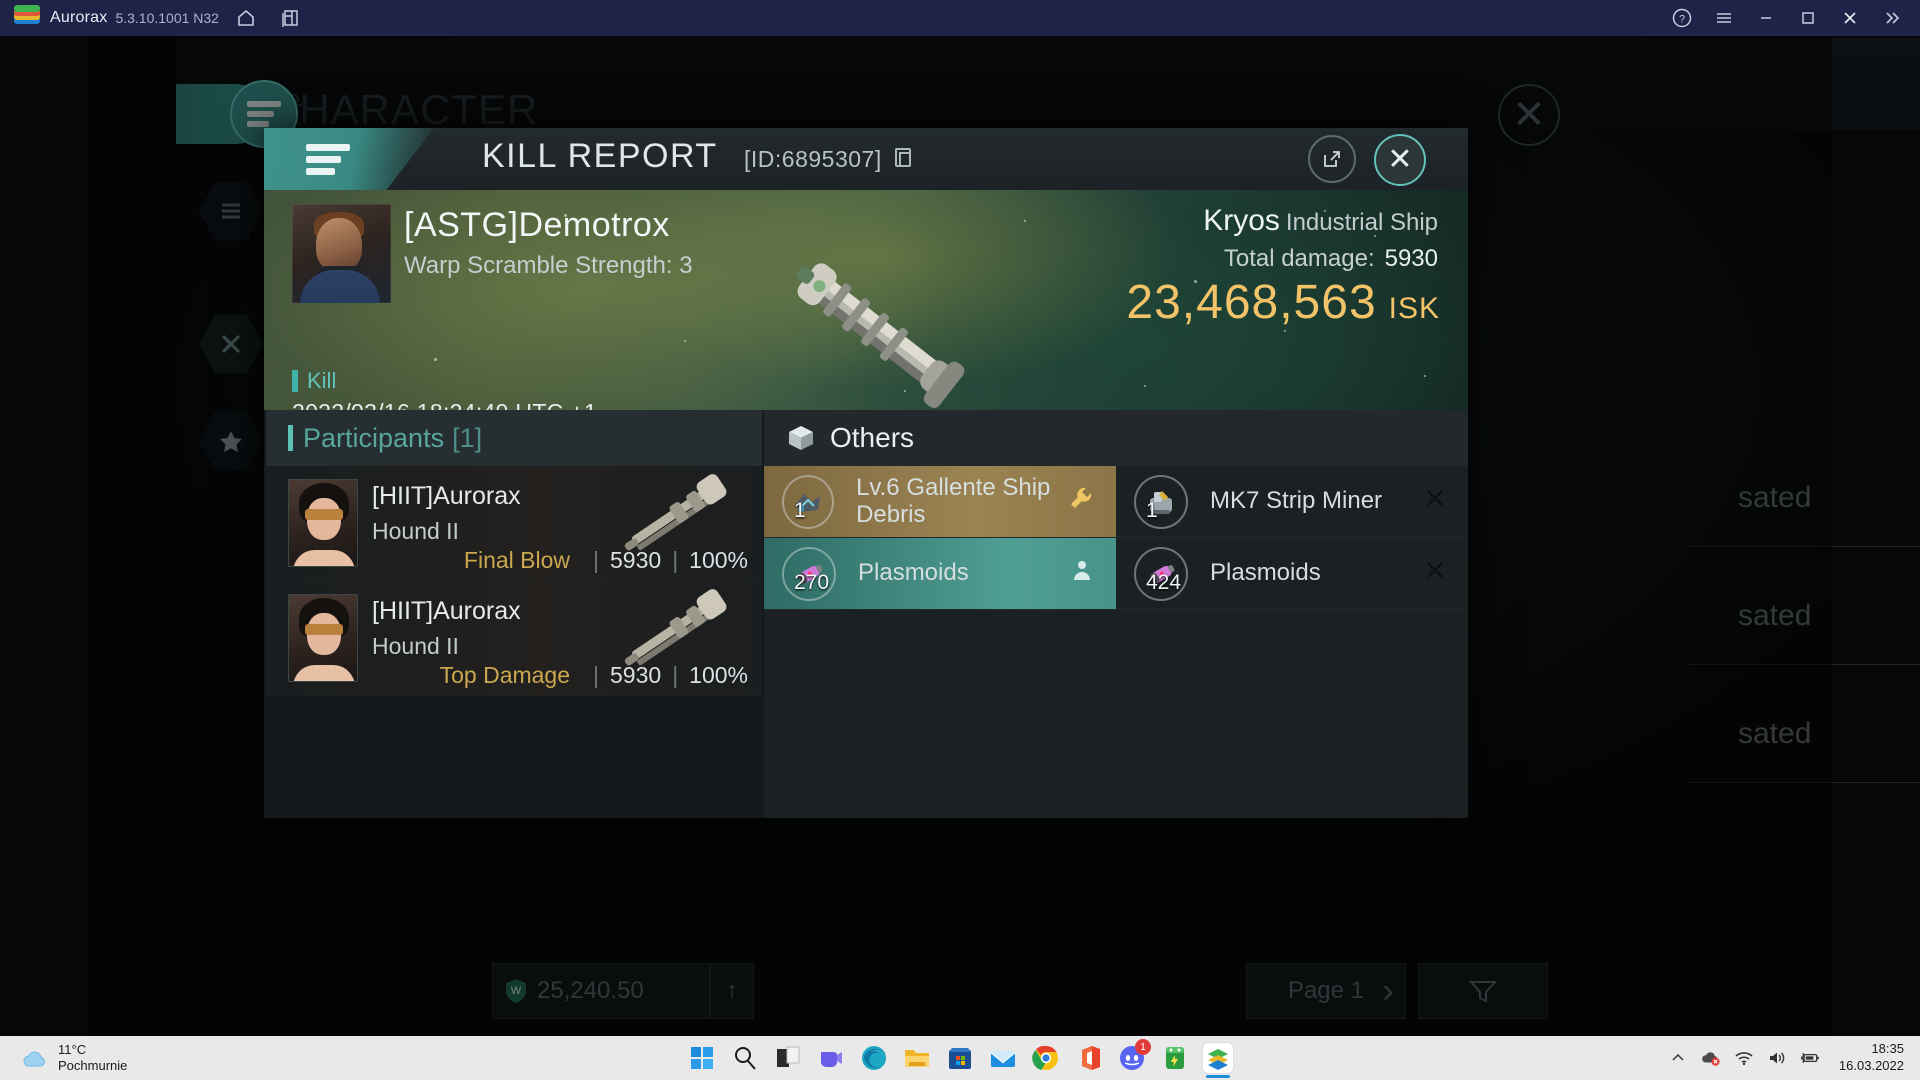 This screenshot has height=1080, width=1920. I want to click on wrench-icon, so click(1081, 501).